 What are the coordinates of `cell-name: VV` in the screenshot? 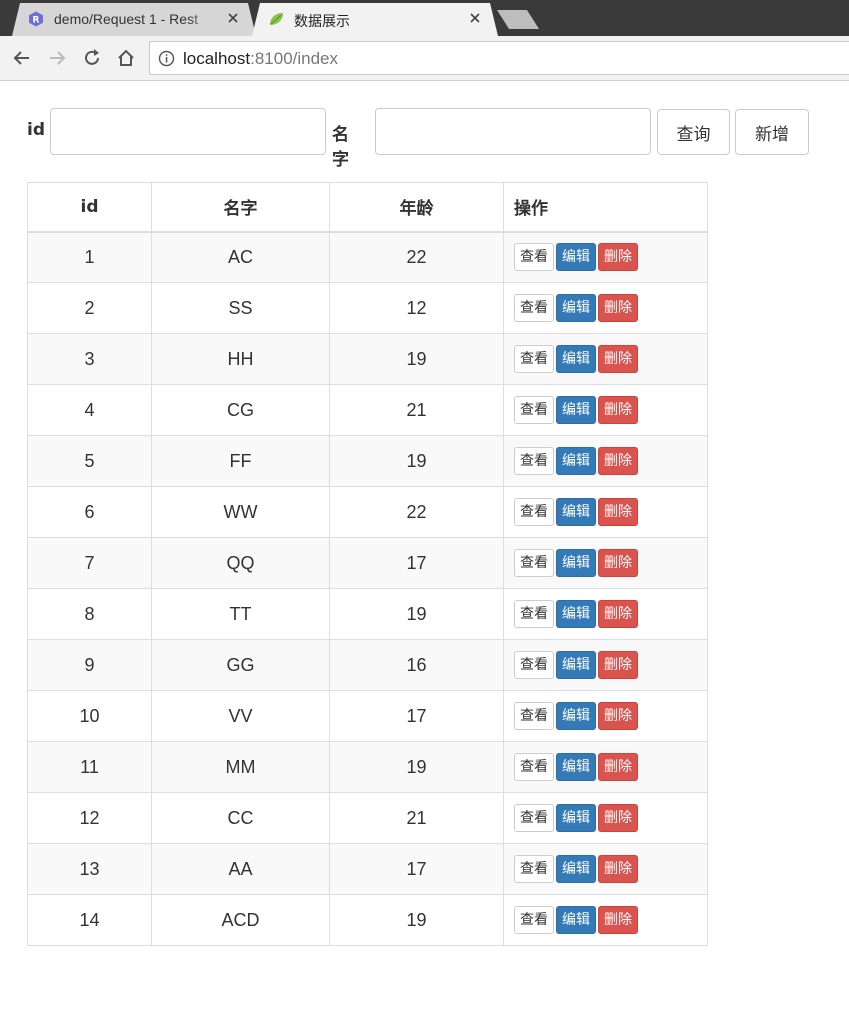 It's located at (240, 716).